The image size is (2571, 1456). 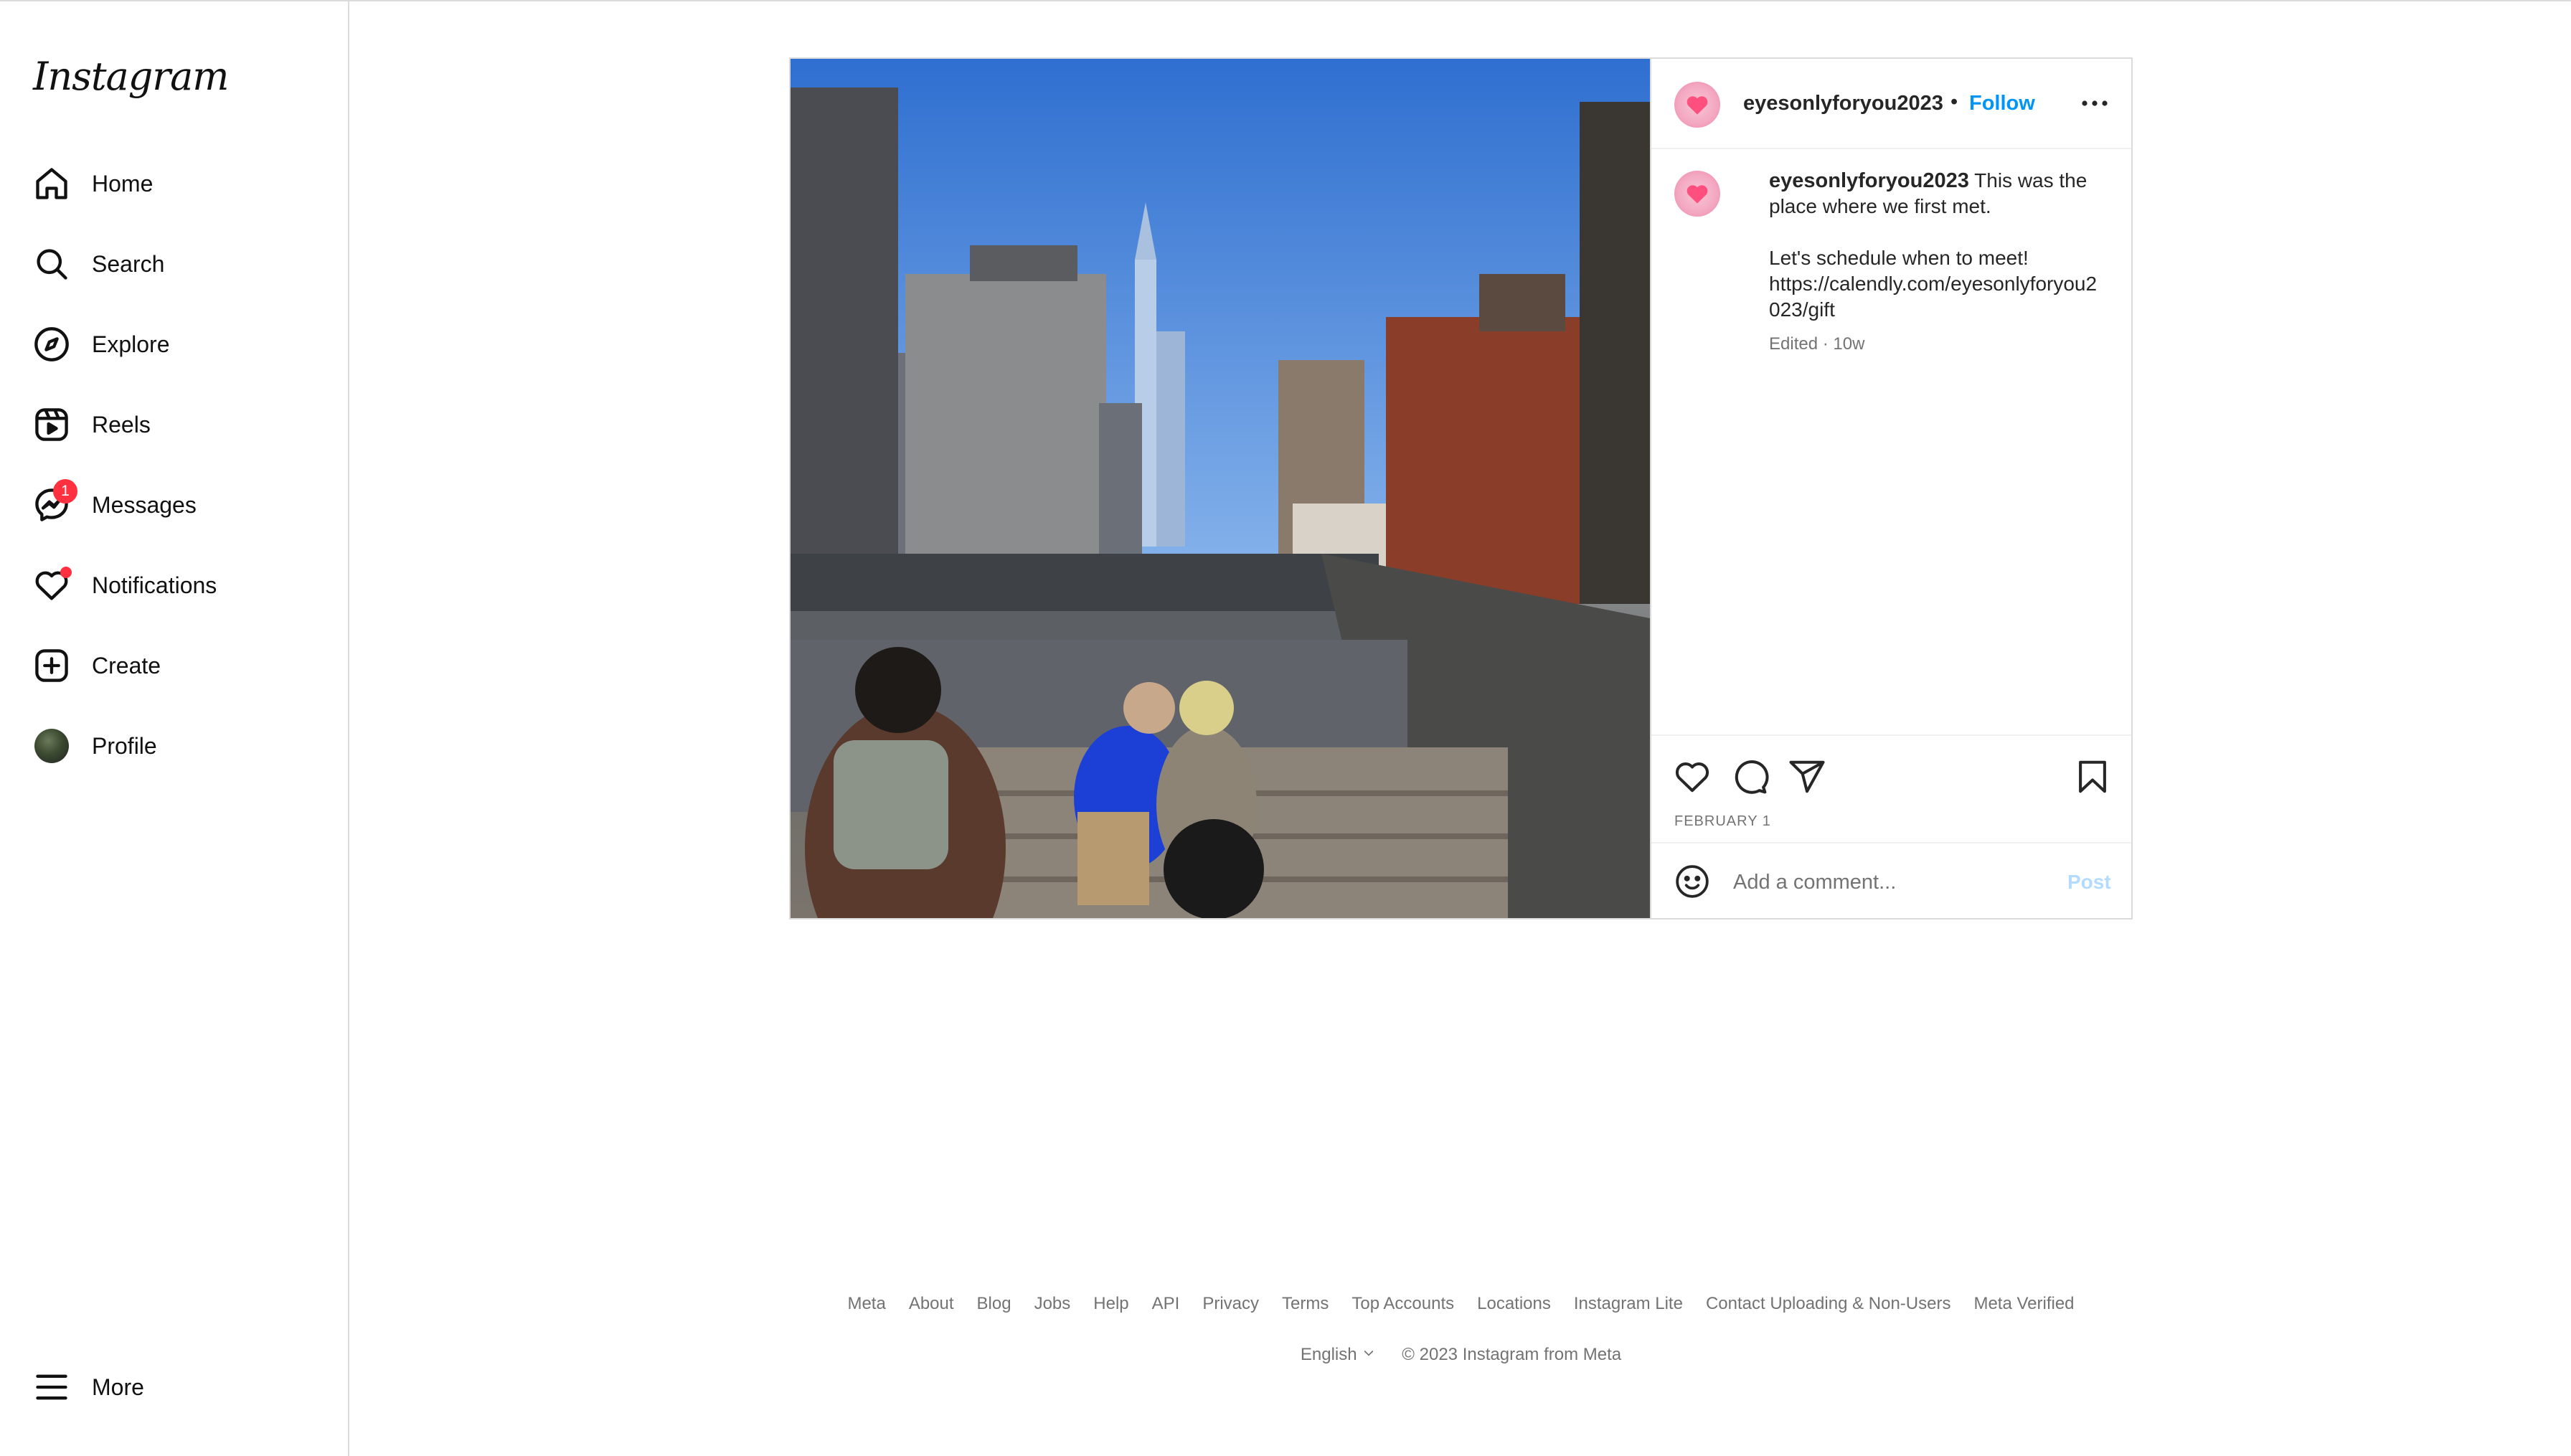 I want to click on messages-count-badge: 1, so click(x=65, y=491).